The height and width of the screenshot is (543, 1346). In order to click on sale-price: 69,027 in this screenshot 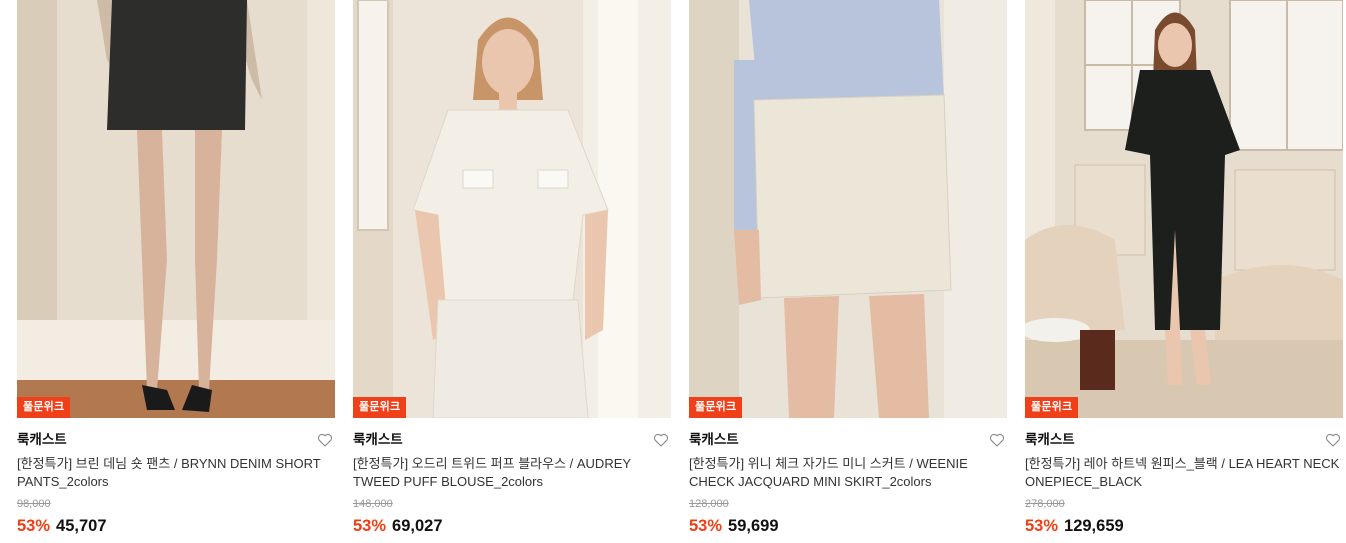, I will do `click(417, 526)`.